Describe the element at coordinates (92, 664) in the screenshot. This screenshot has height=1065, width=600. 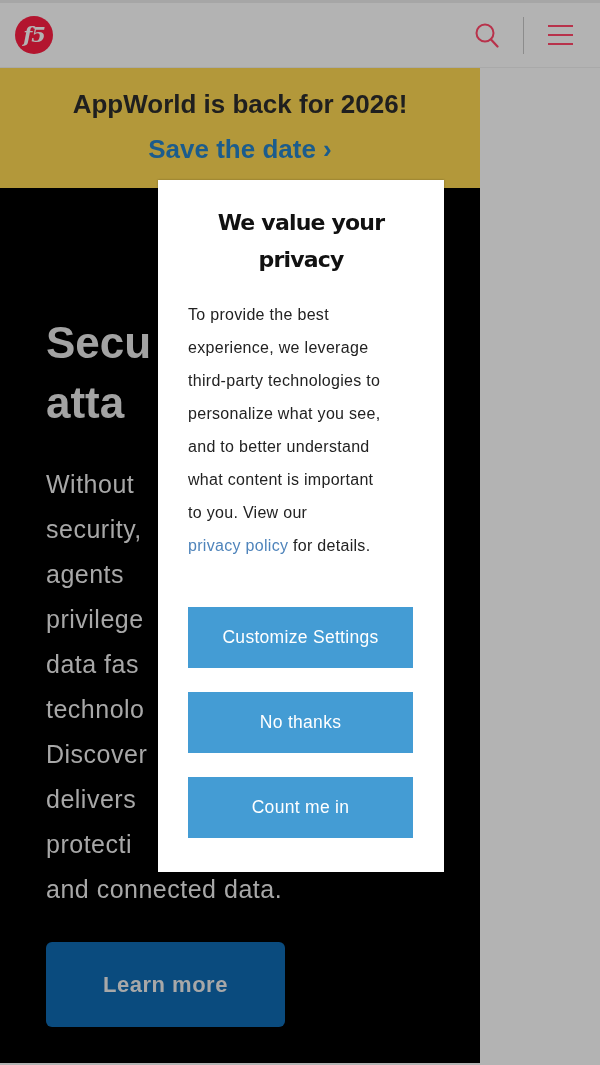
I see `hero-text-fragment: data fas` at that location.